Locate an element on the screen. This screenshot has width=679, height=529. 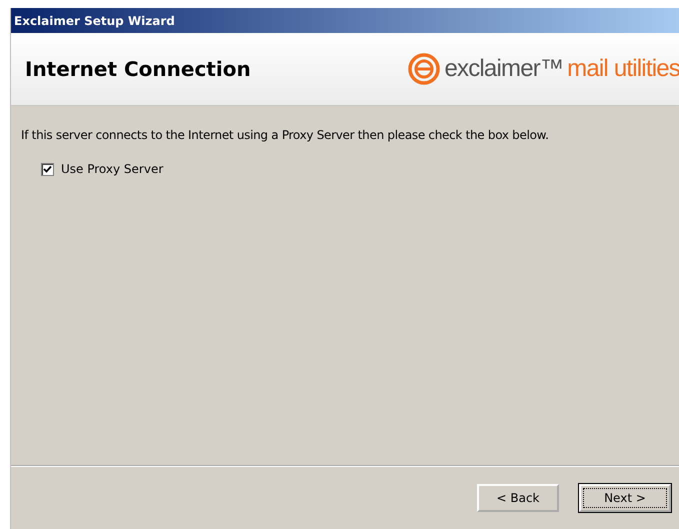
wizard-button: Next > is located at coordinates (625, 498).